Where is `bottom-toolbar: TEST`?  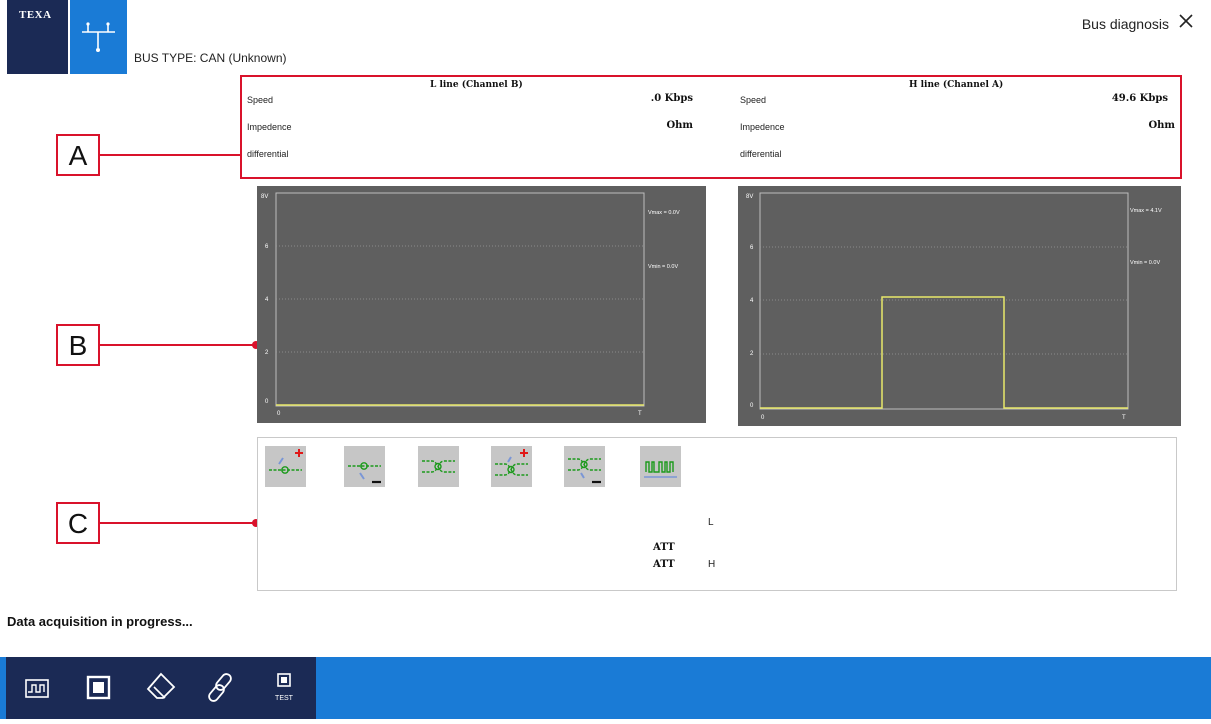
bottom-toolbar: TEST is located at coordinates (605, 688).